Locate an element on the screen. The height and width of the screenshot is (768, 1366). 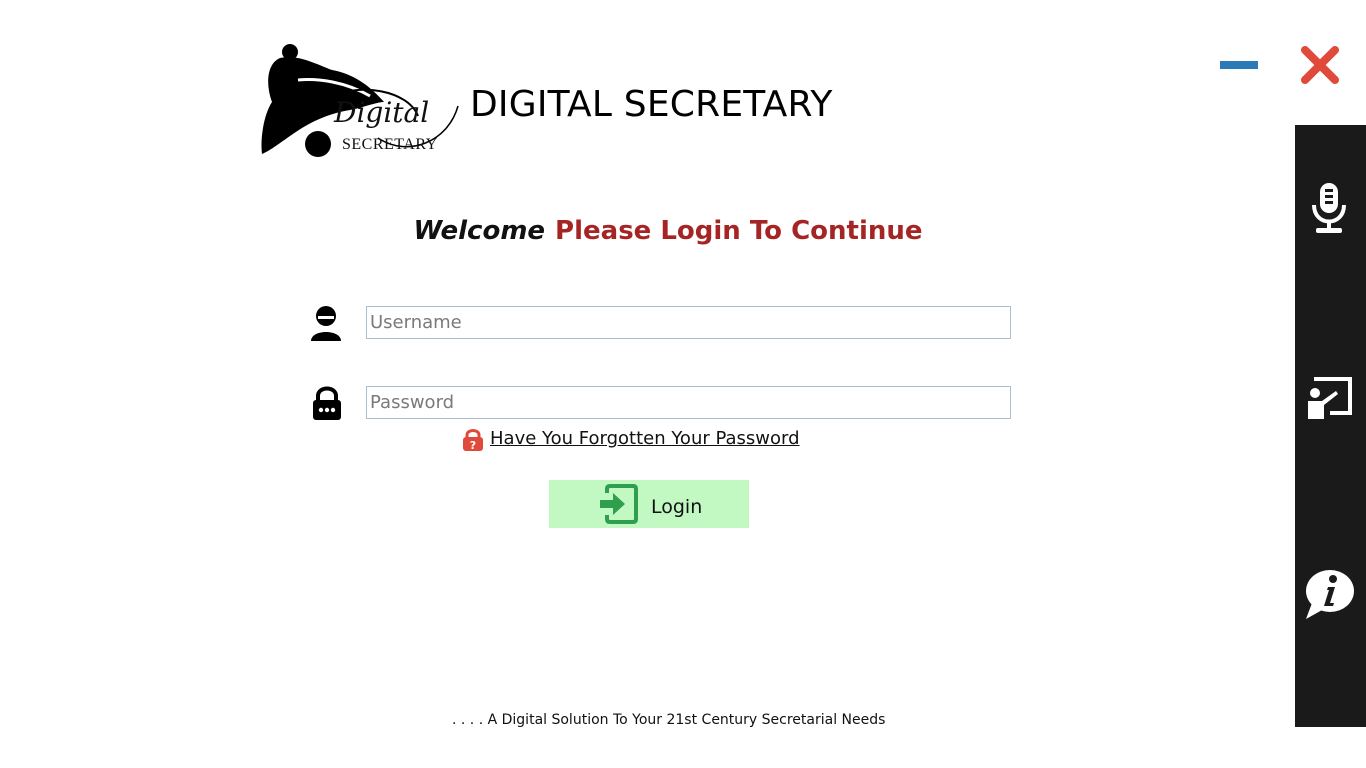
presentation-button is located at coordinates (1330, 400).